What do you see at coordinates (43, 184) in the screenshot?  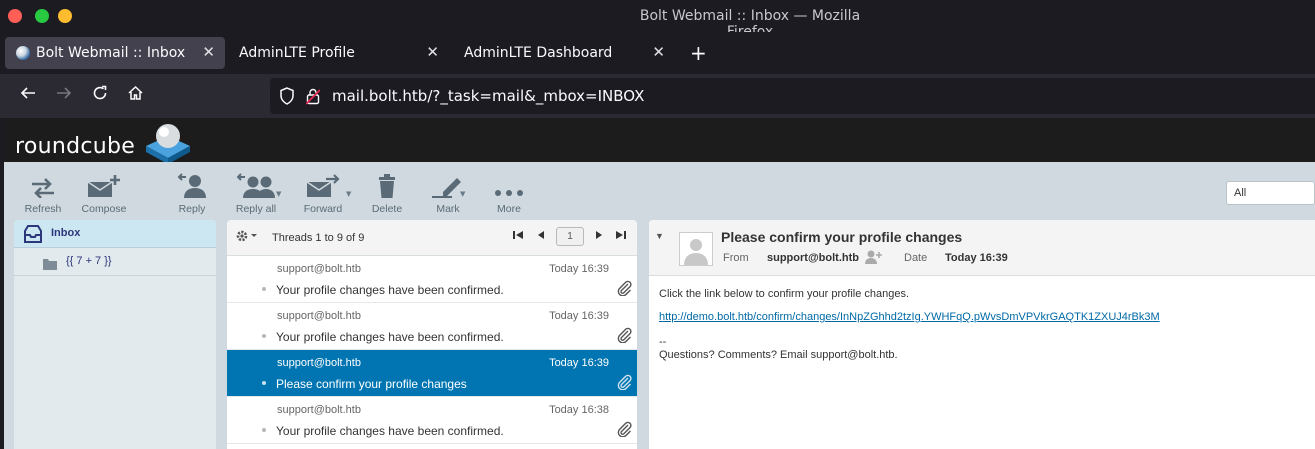 I see `refresh-icon` at bounding box center [43, 184].